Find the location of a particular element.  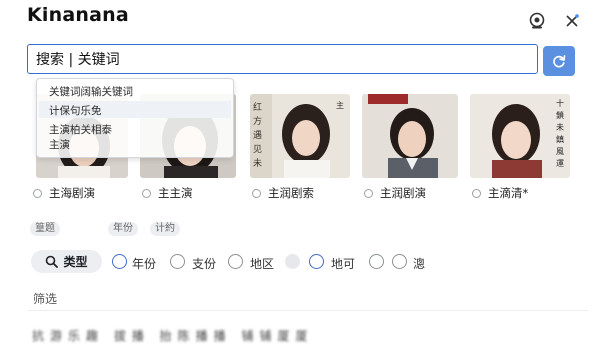

svg-text: 風 is located at coordinates (560, 151).